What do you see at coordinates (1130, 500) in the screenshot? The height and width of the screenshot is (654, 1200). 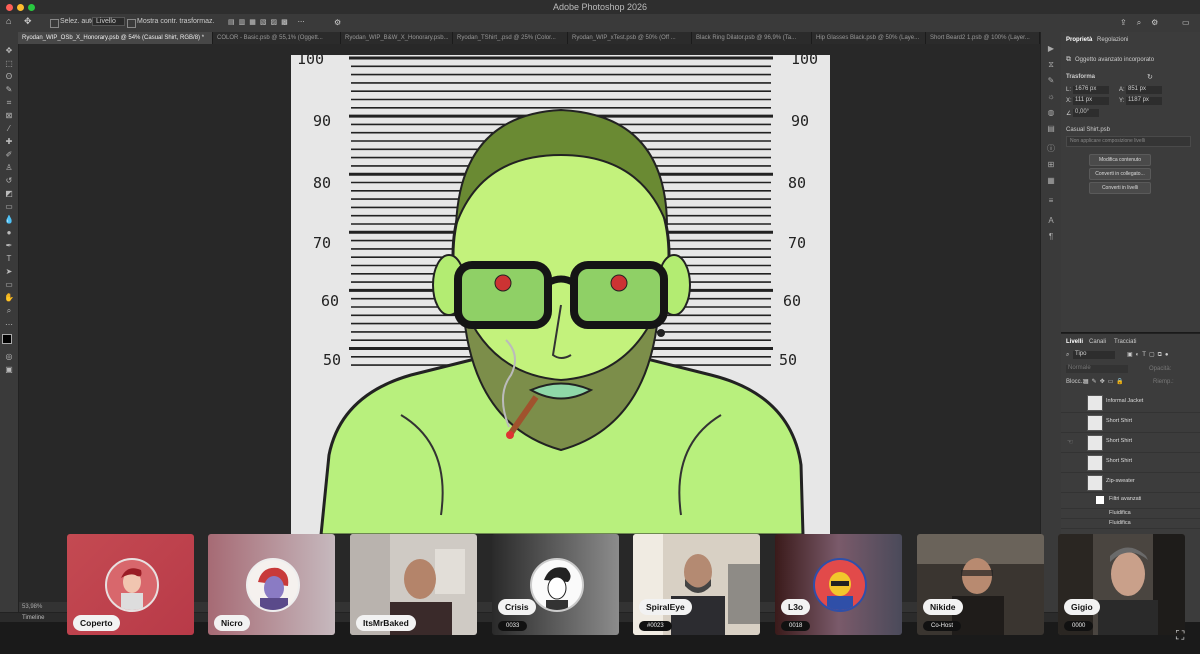 I see `smart-filters-row: Filtri avanzati` at bounding box center [1130, 500].